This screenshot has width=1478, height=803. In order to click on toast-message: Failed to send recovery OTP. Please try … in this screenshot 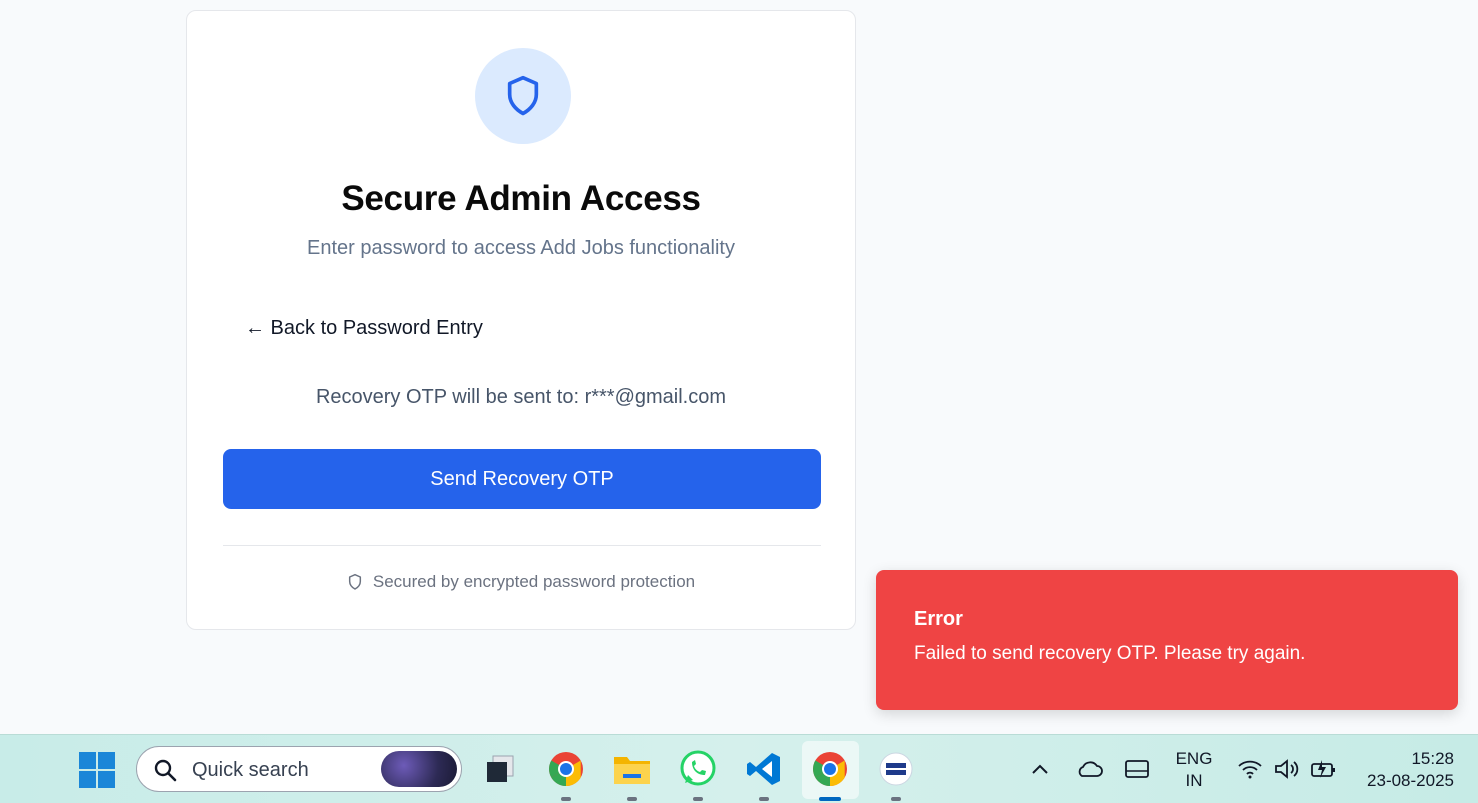, I will do `click(1110, 653)`.